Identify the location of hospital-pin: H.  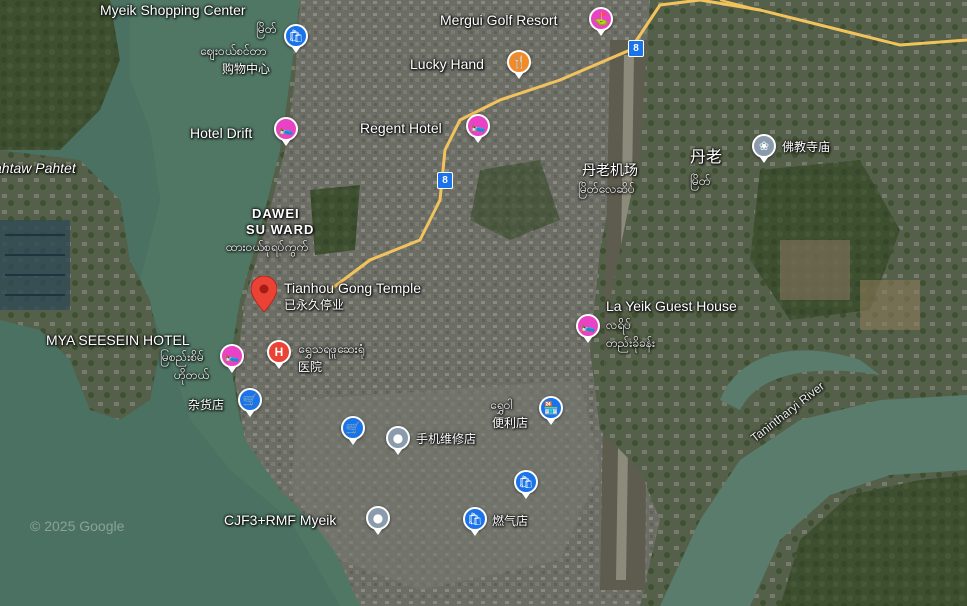
(279, 354).